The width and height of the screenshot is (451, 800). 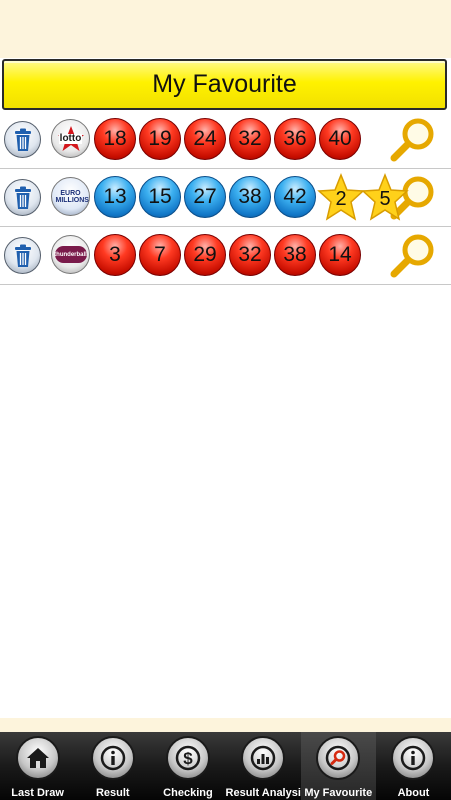 I want to click on page-title: My Favourite, so click(x=224, y=84).